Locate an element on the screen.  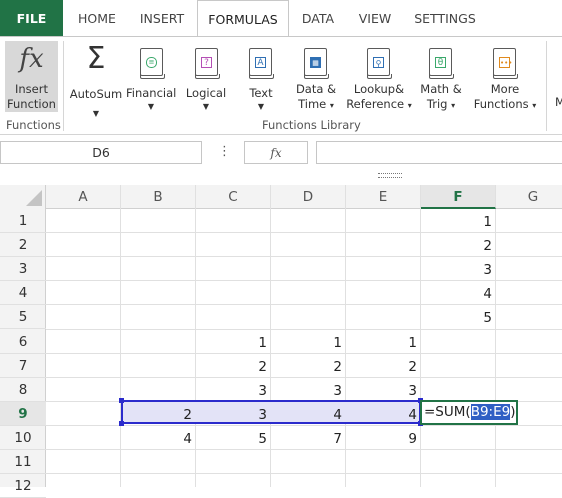
autosum-label: AutoSum is located at coordinates (96, 94).